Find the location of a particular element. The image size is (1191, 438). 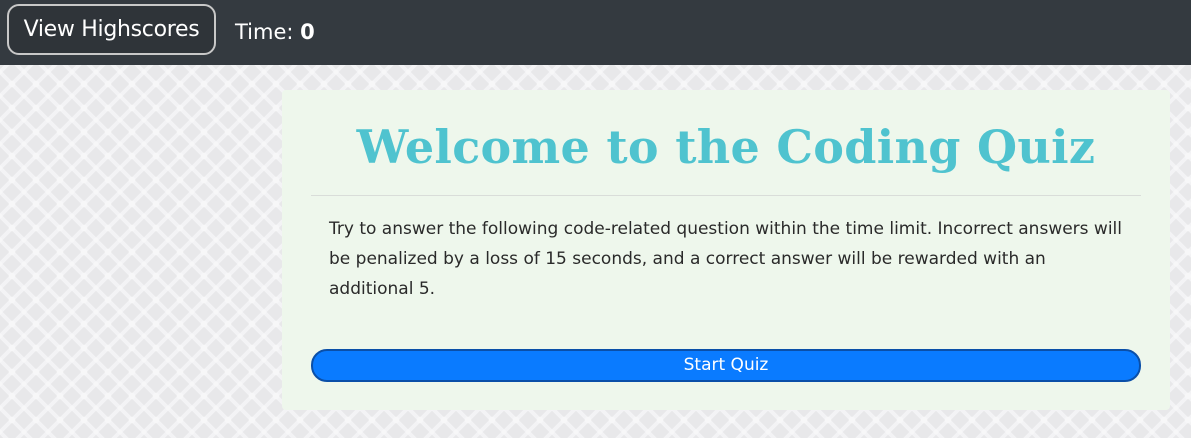

timer: Time: 0 is located at coordinates (275, 32).